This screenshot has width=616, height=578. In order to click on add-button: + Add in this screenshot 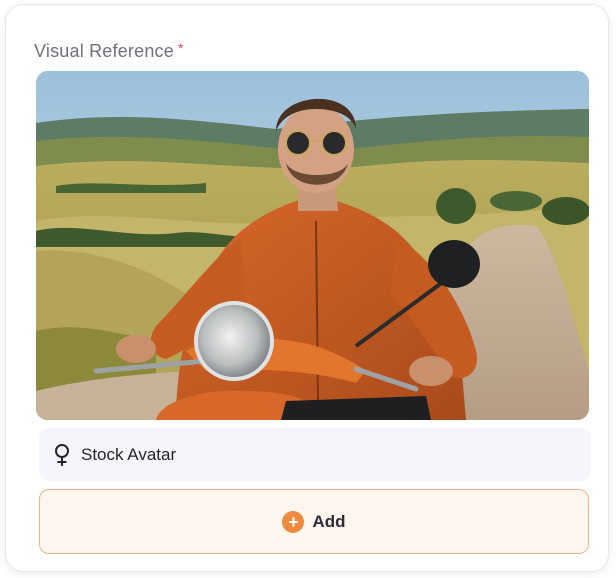, I will do `click(314, 521)`.